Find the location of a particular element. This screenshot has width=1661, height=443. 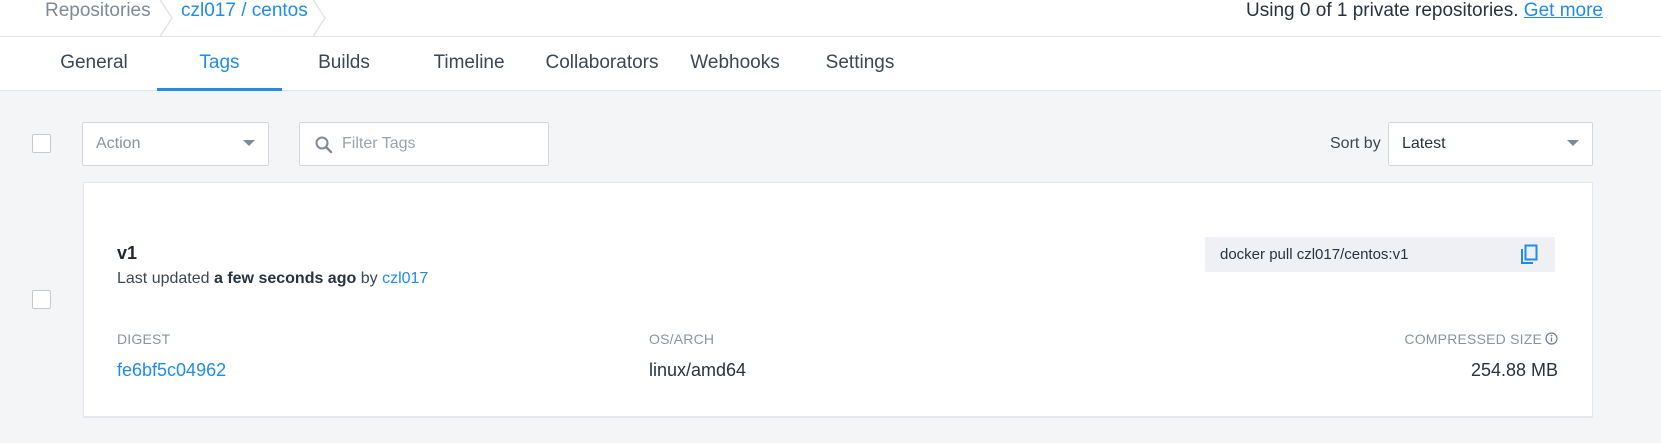

updated-prefix: Last updated is located at coordinates (163, 278).